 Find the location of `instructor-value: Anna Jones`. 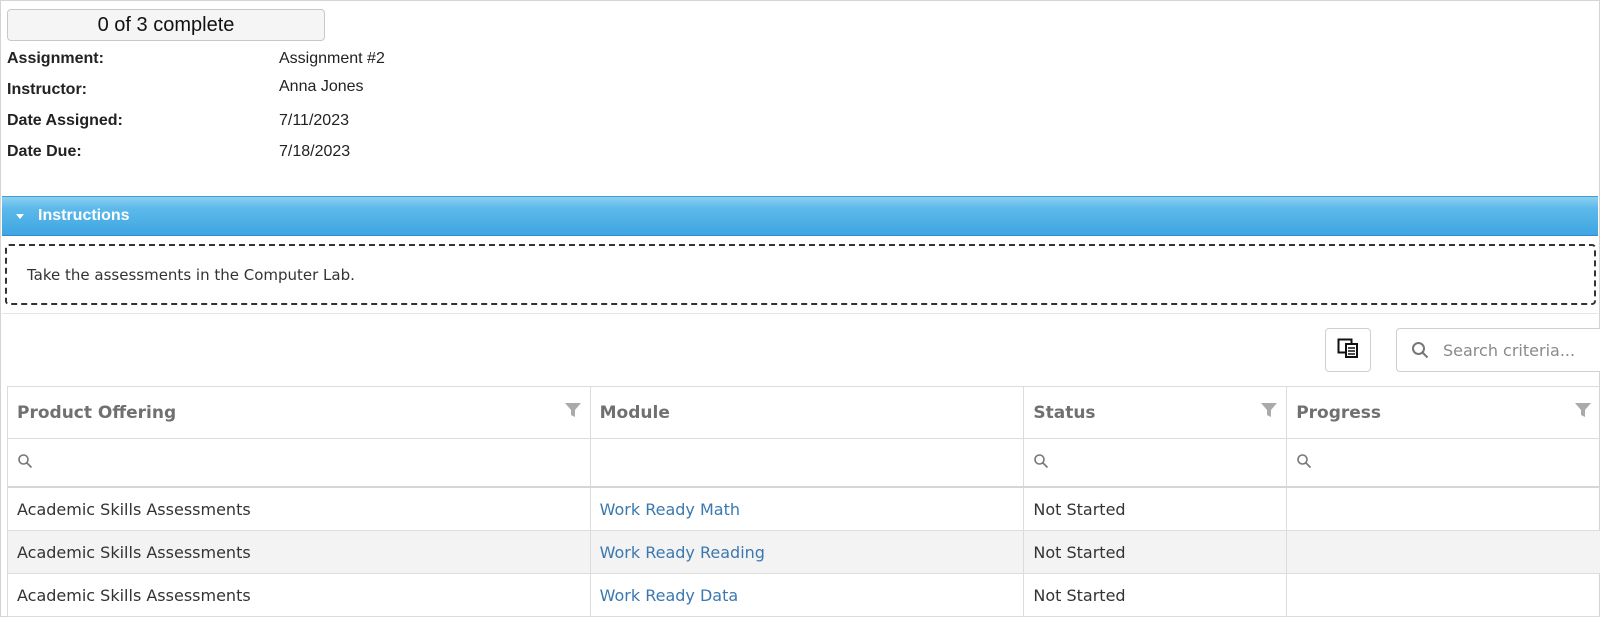

instructor-value: Anna Jones is located at coordinates (321, 86).